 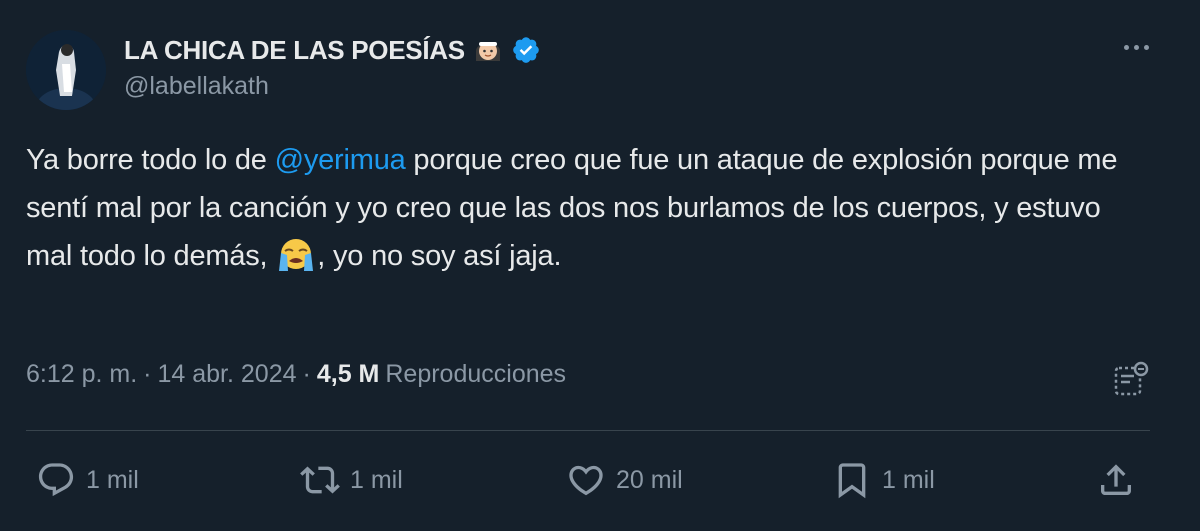 What do you see at coordinates (81, 374) in the screenshot?
I see `tweet-time: 6:12 p. m.` at bounding box center [81, 374].